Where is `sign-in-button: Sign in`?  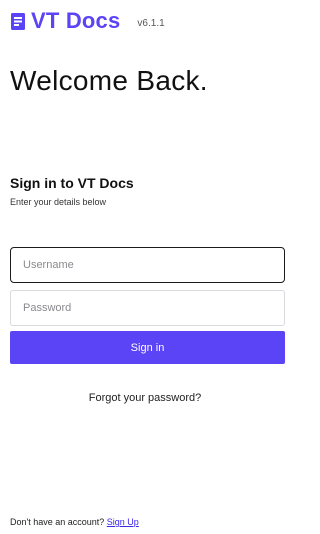
sign-in-button: Sign in is located at coordinates (147, 347).